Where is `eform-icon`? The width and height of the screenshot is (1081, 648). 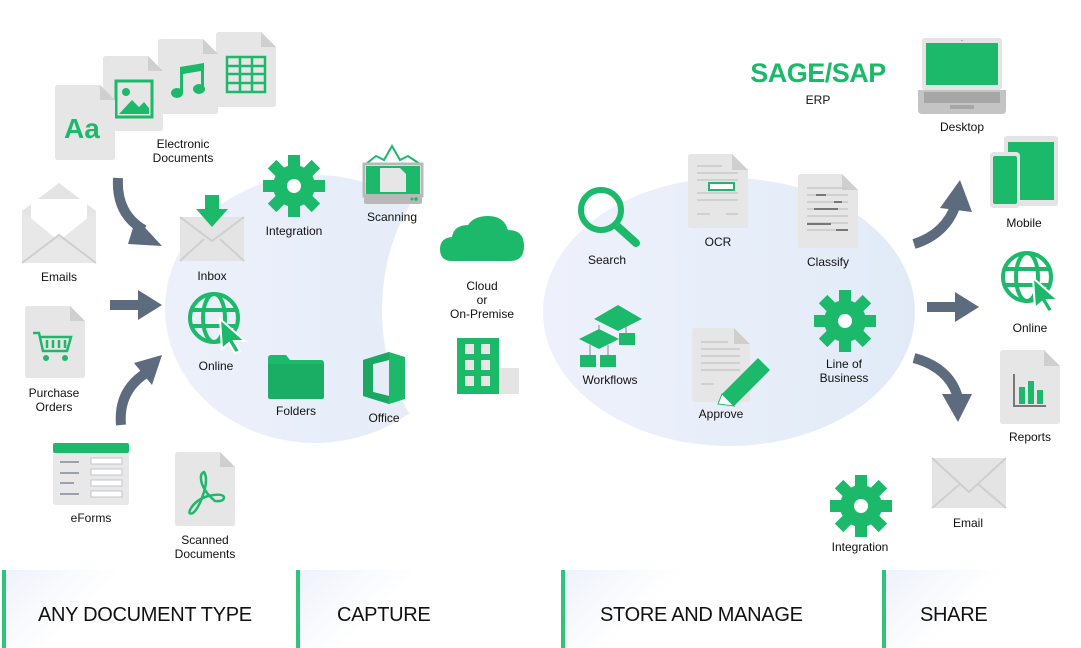
eform-icon is located at coordinates (91, 474).